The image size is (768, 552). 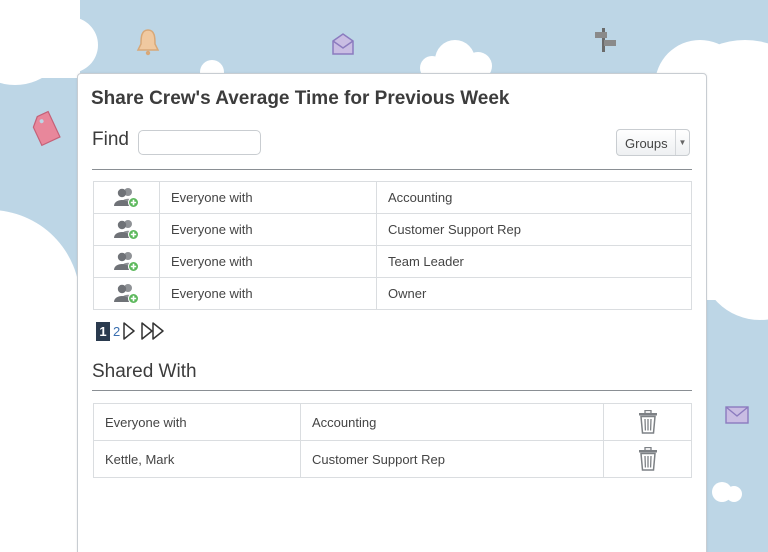 I want to click on find-input, so click(x=199, y=142).